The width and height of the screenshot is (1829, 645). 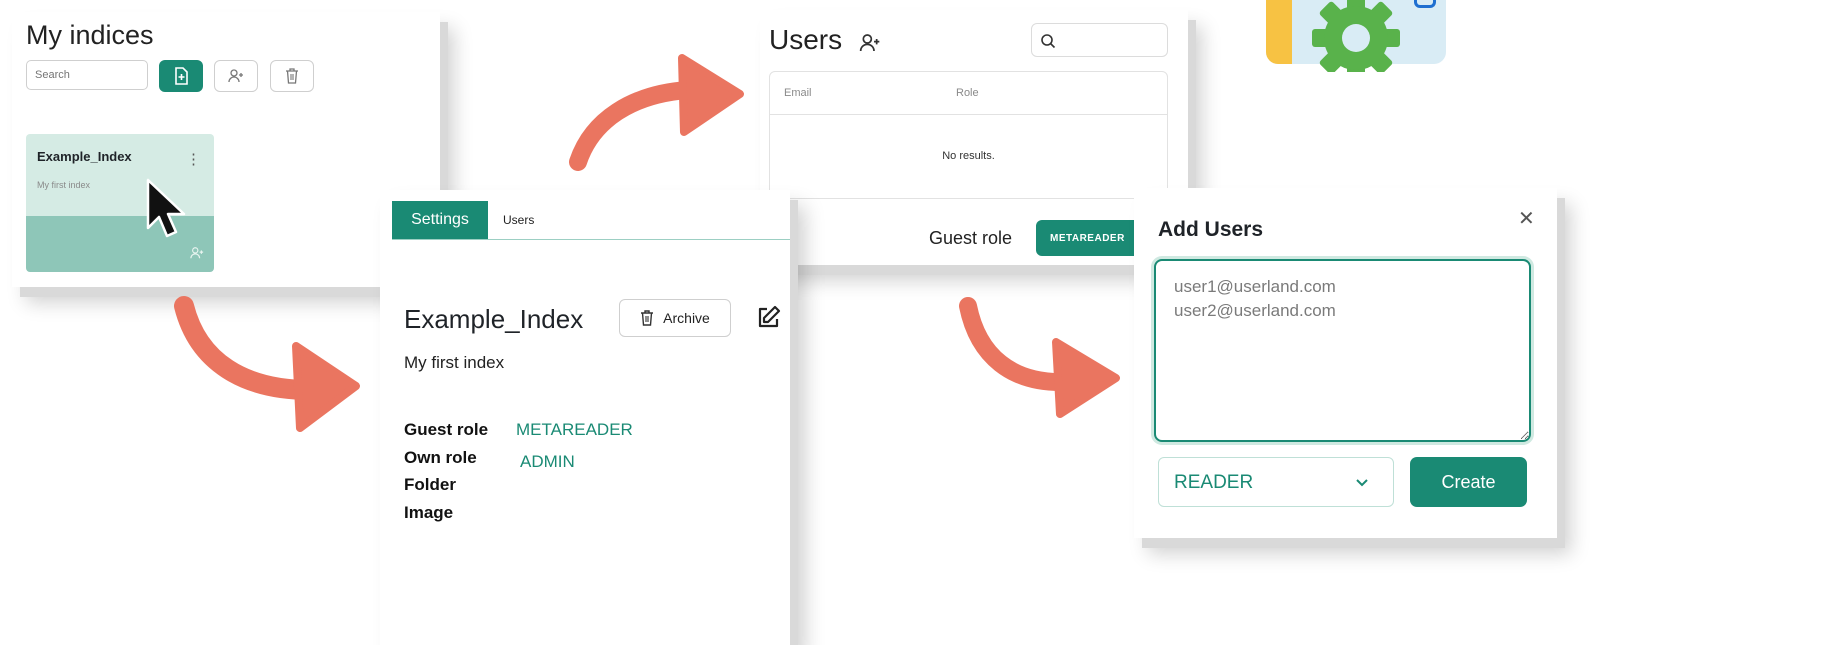 What do you see at coordinates (87, 75) in the screenshot?
I see `search-input` at bounding box center [87, 75].